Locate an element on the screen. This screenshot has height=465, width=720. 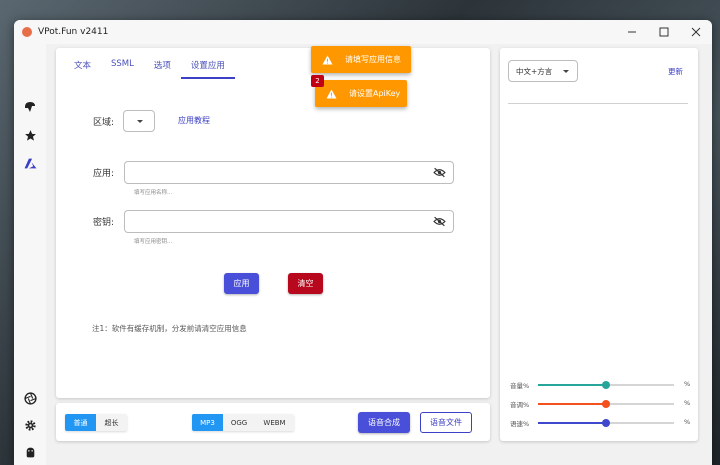
pitch-unit: % is located at coordinates (687, 403).